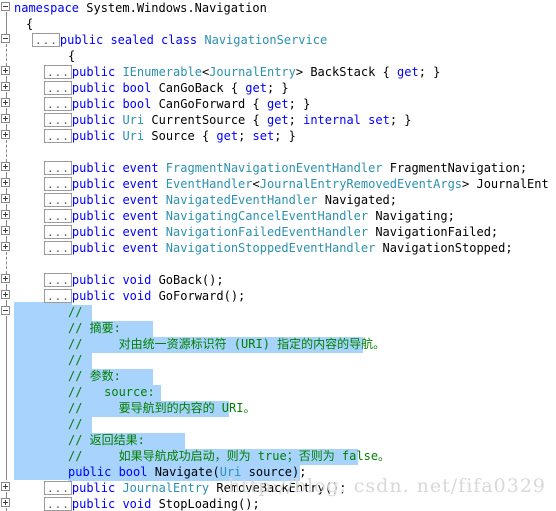  Describe the element at coordinates (226, 344) in the screenshot. I see `code-line: // 对由统一资源标识符 (URI) 指定的内容的导航。` at that location.